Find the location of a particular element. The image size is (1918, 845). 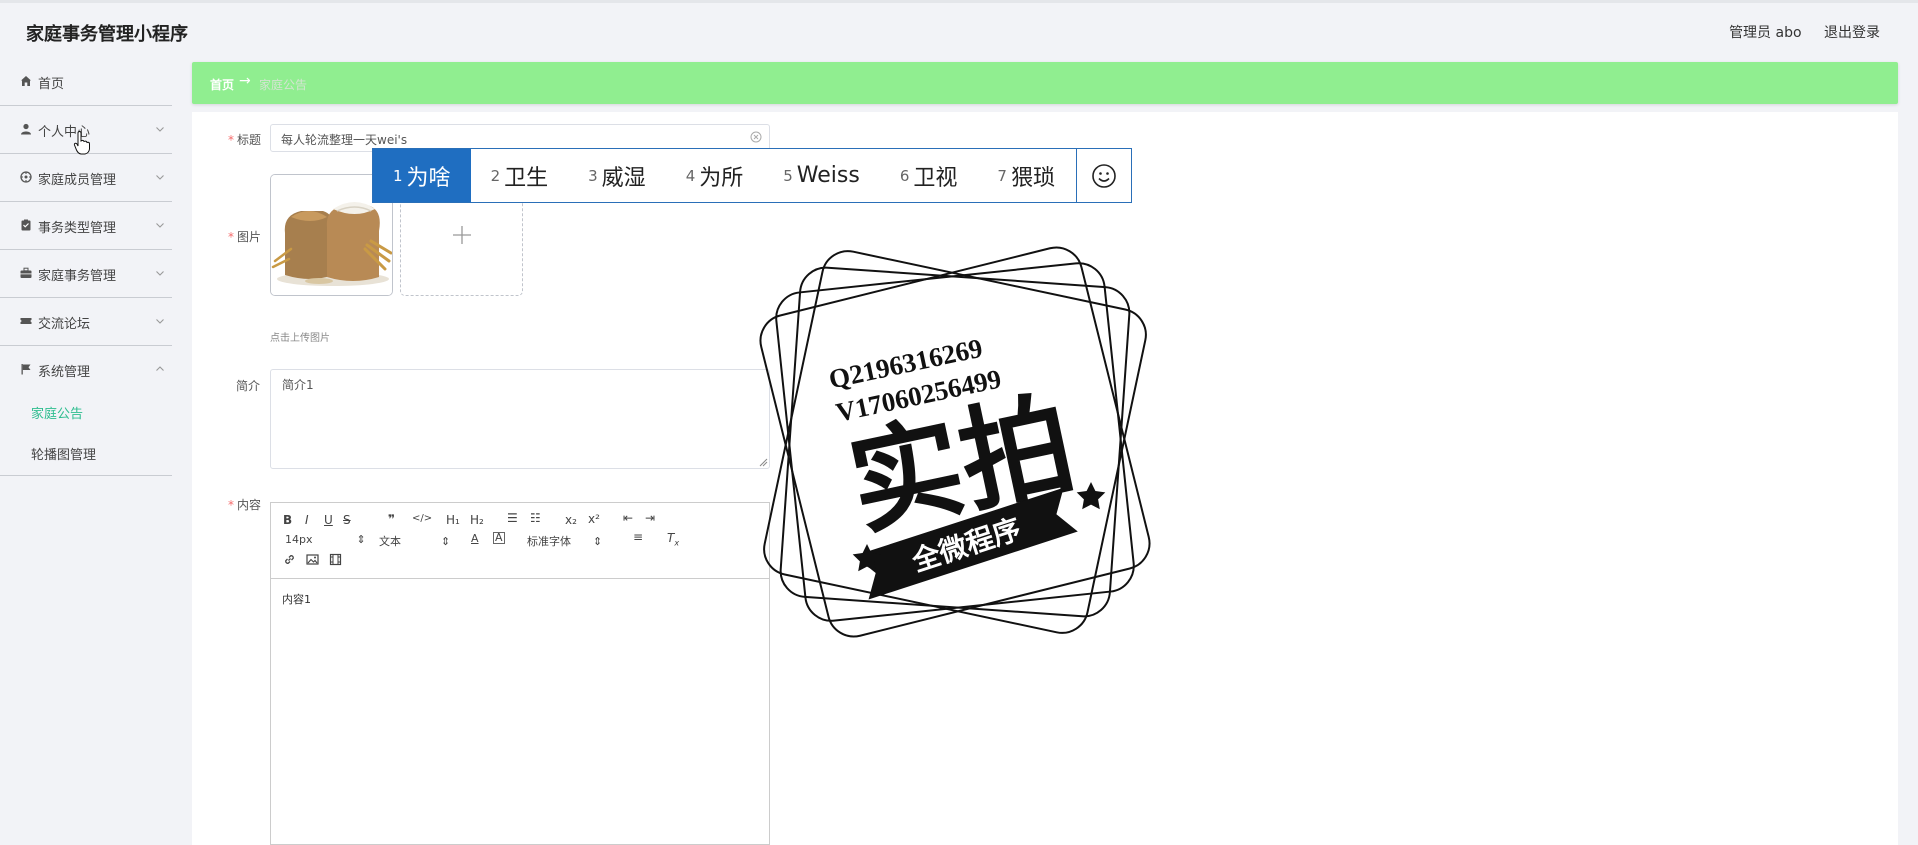

admin-user-label: 管理员 abo is located at coordinates (1765, 33).